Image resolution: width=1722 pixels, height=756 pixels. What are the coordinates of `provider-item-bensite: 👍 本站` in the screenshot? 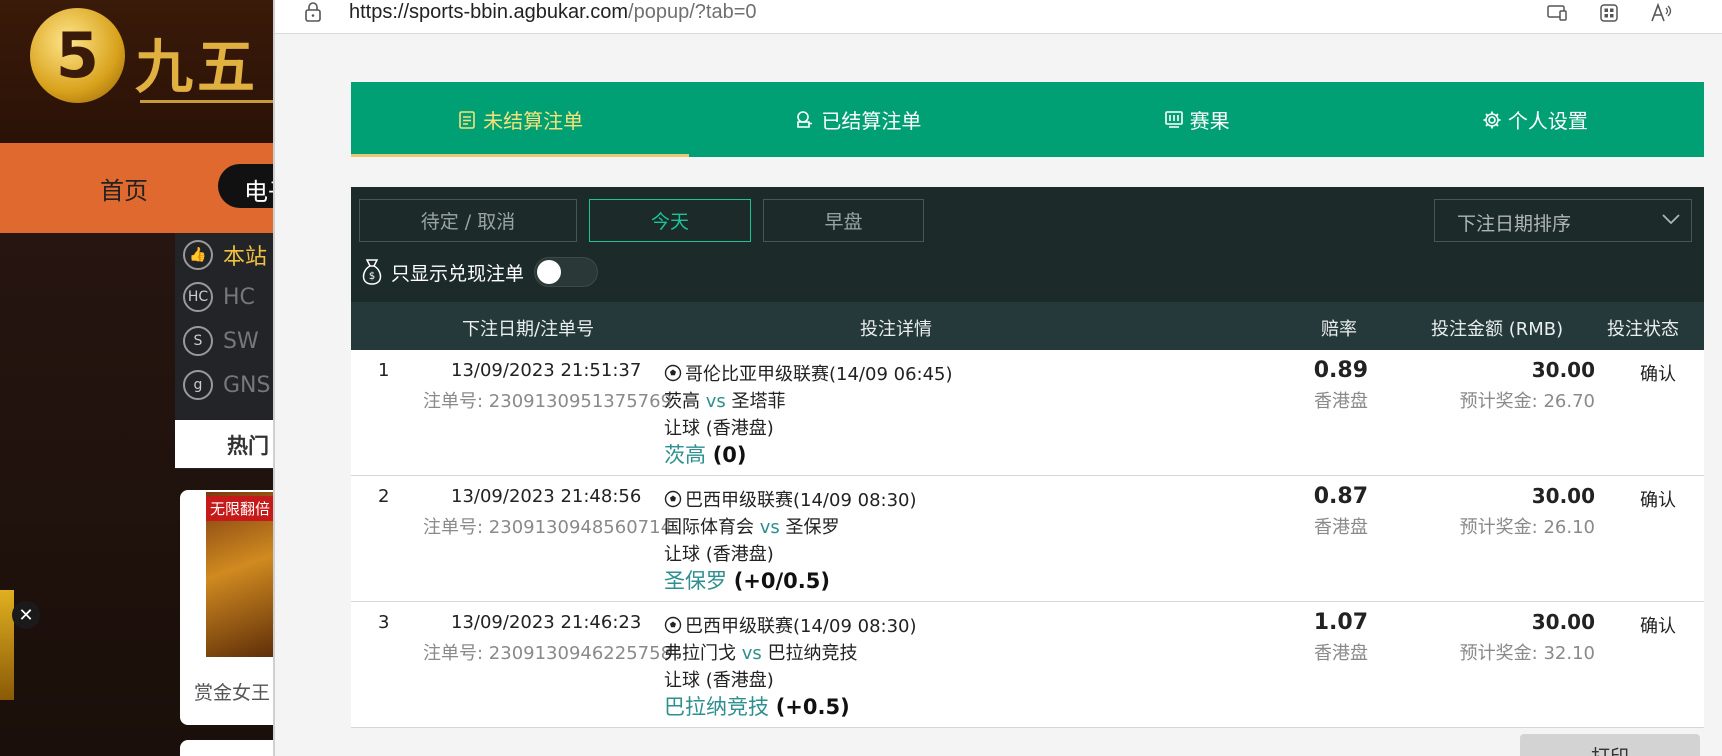 It's located at (225, 255).